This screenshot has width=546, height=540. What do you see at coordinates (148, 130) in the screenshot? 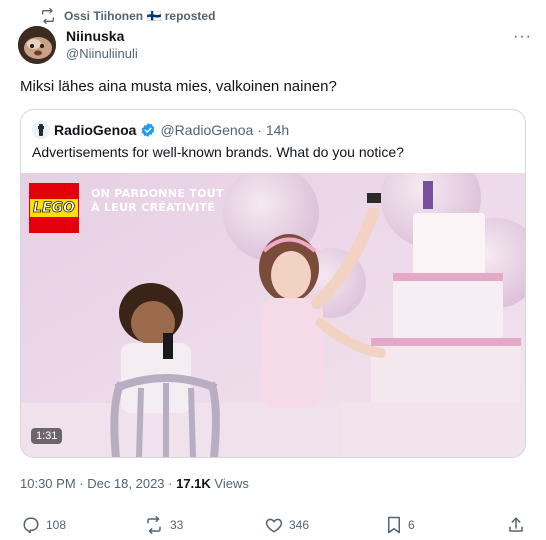
I see `verified-badge-icon` at bounding box center [148, 130].